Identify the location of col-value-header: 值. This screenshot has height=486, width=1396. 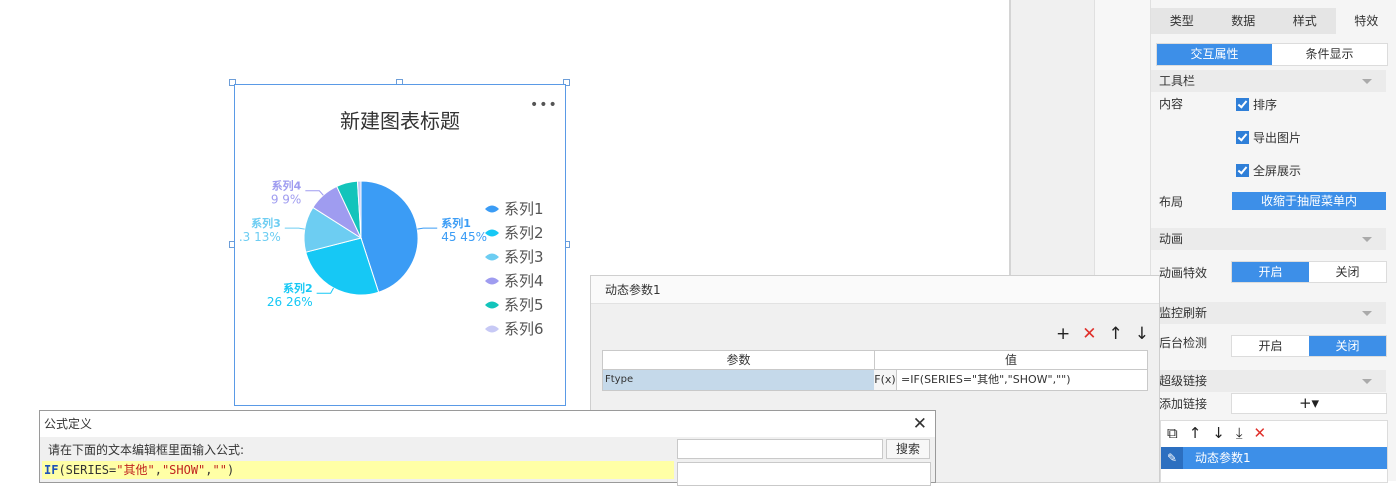
(1011, 360).